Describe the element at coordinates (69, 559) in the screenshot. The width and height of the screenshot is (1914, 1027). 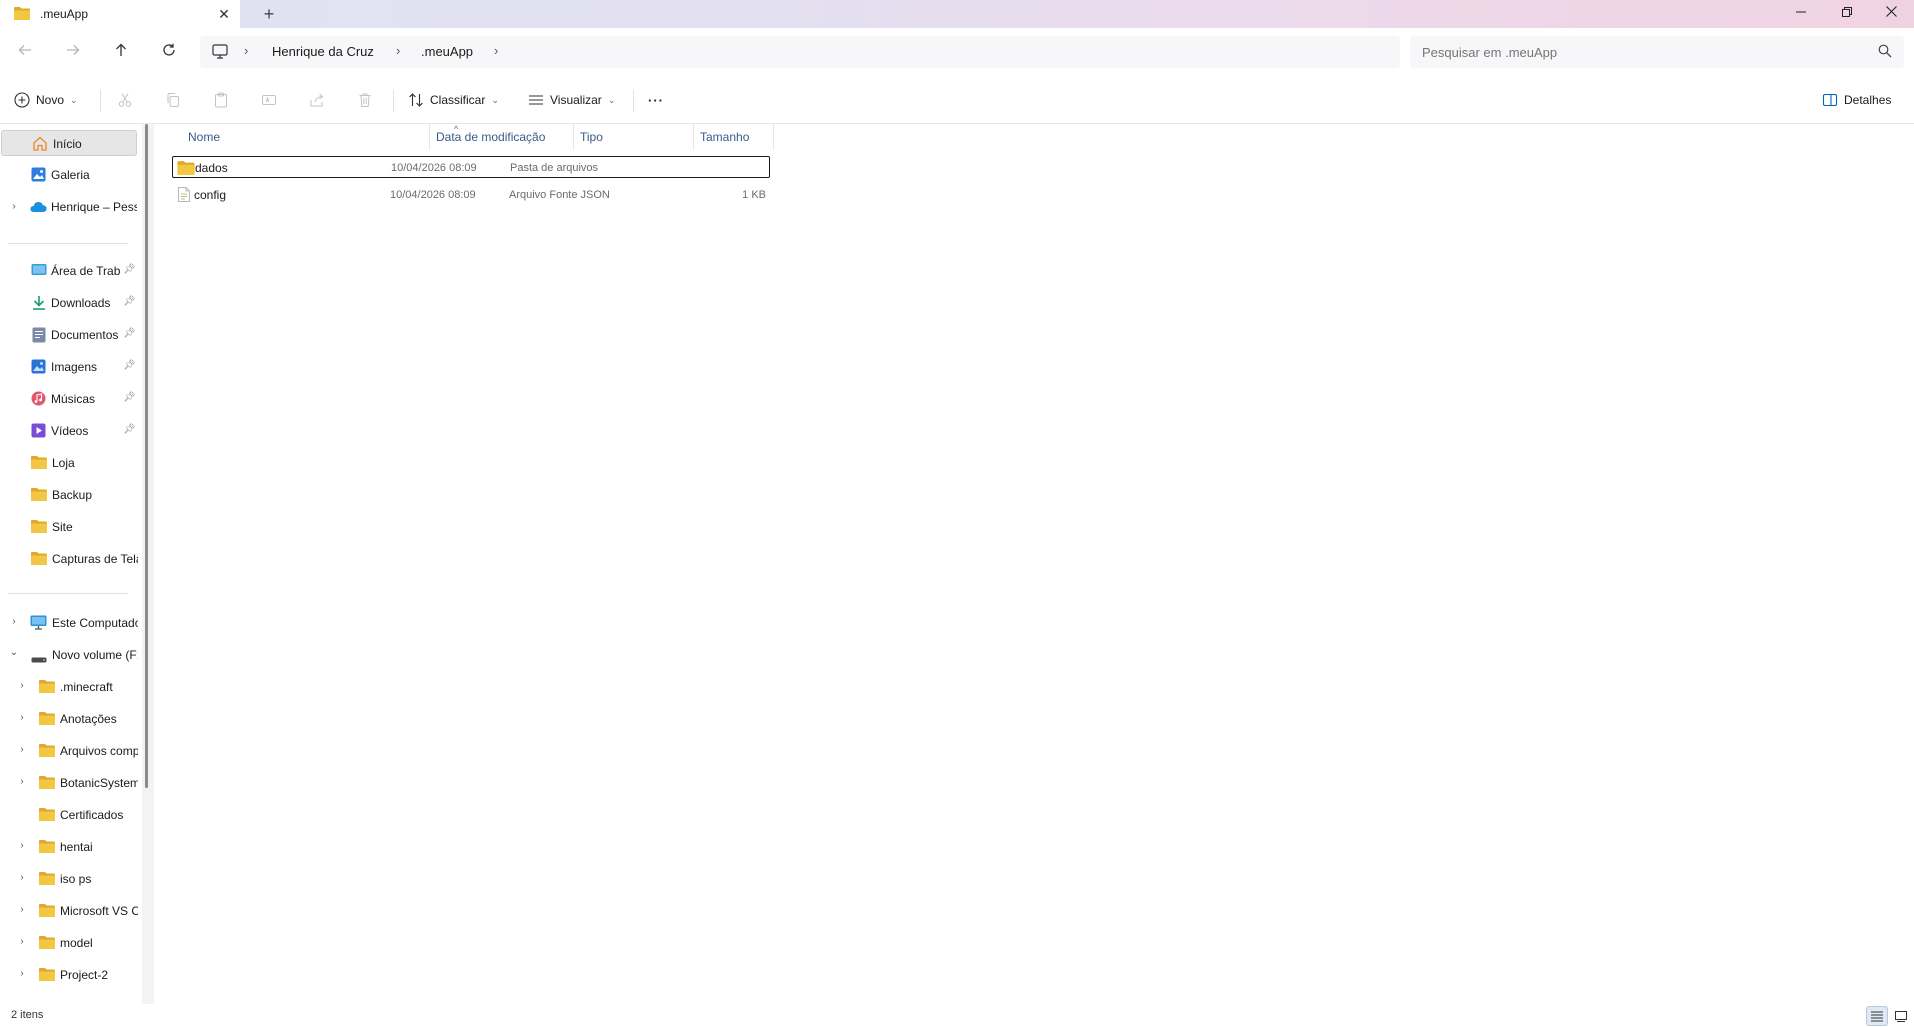
I see `sidebar-item-capturas-de-tela: Capturas de Tela` at that location.